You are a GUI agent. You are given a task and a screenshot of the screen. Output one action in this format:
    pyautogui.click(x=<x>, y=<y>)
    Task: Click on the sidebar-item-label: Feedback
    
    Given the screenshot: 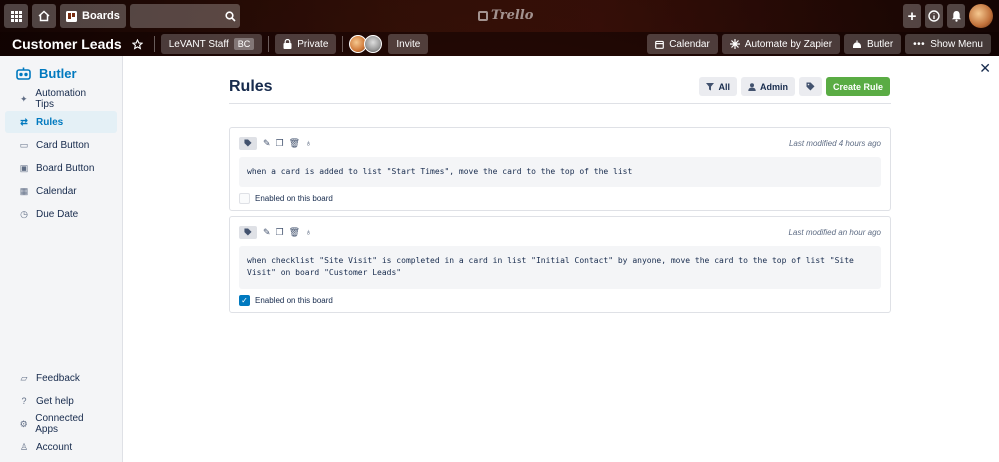 What is the action you would take?
    pyautogui.click(x=58, y=378)
    